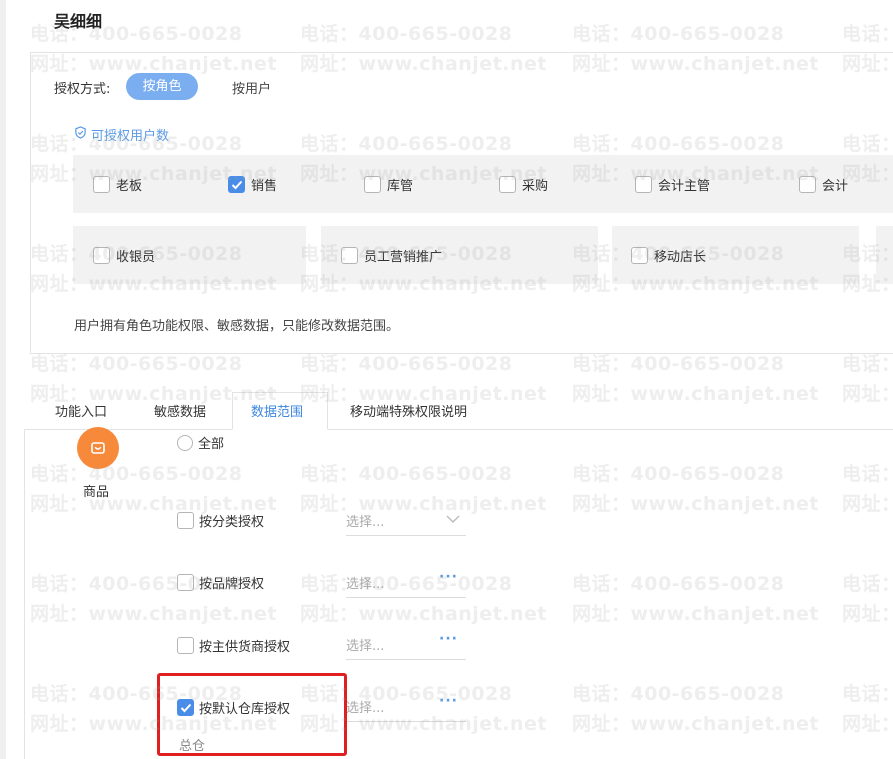  What do you see at coordinates (668, 255) in the screenshot?
I see `role-checkbox-mobile-store-manager: 移动店长` at bounding box center [668, 255].